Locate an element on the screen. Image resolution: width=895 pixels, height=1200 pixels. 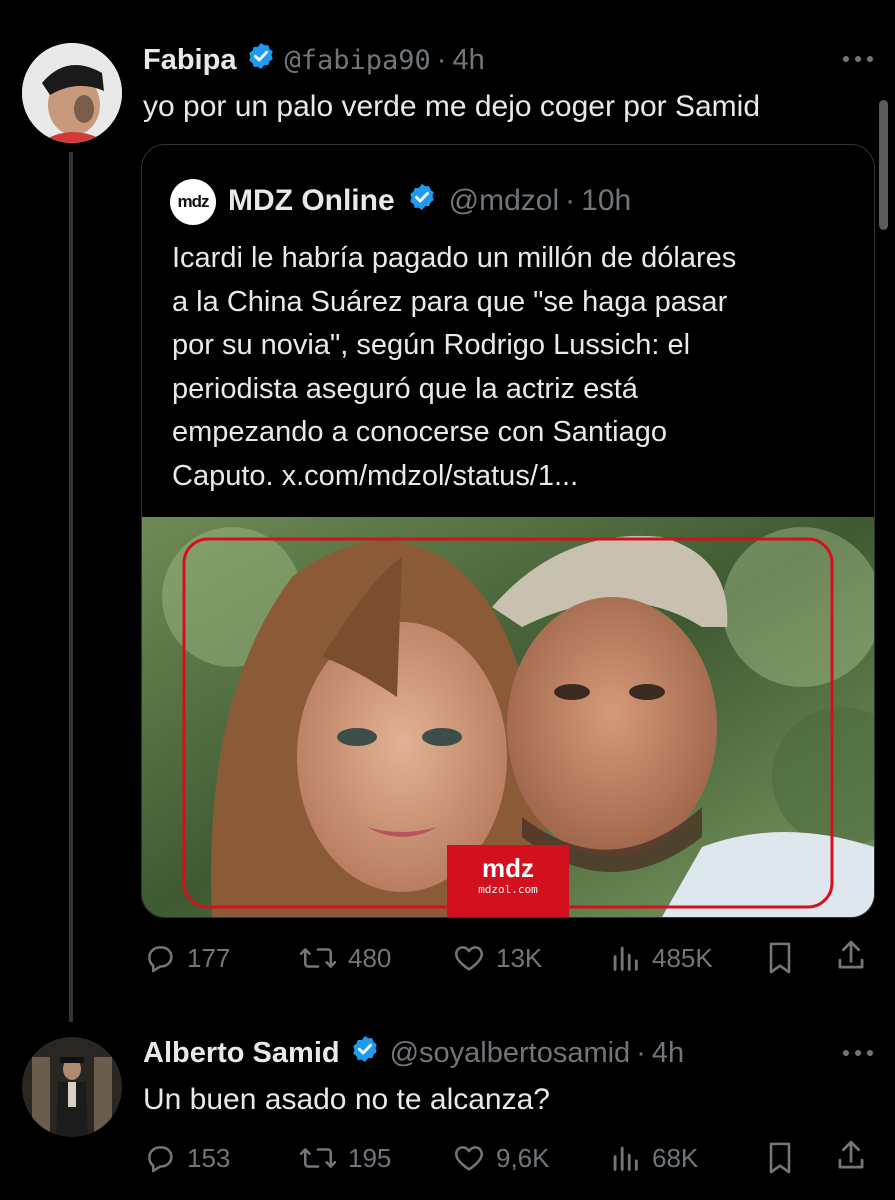
watermark-subtitle: mdzol.com is located at coordinates (508, 889).